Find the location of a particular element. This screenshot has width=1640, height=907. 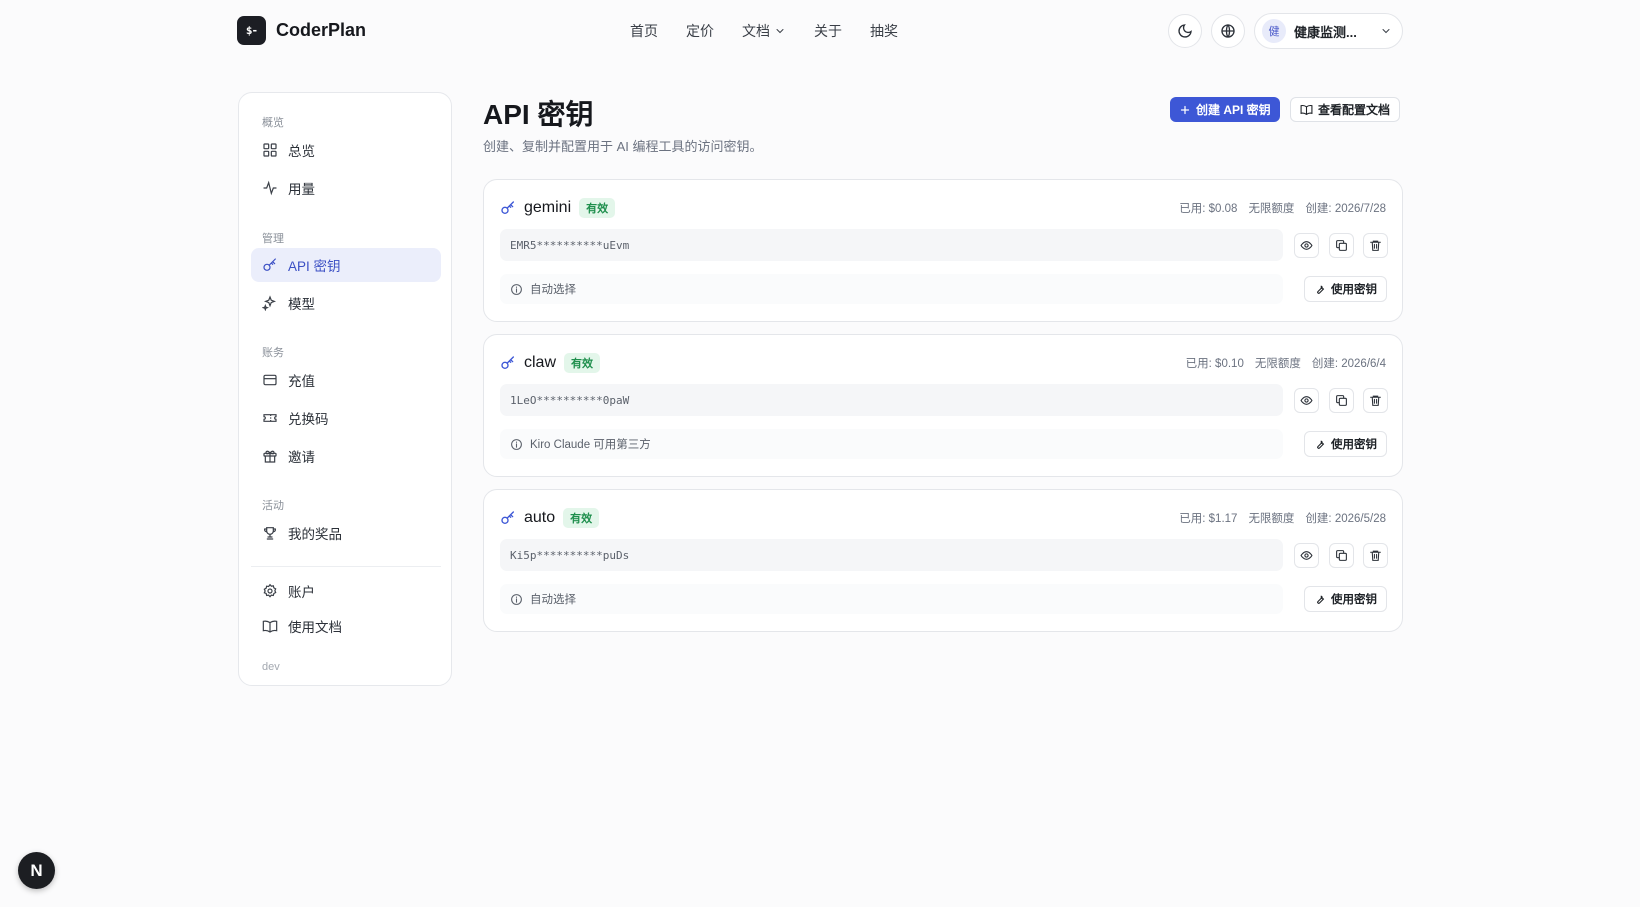

sidebar-item-invite: 邀请 is located at coordinates (346, 456).